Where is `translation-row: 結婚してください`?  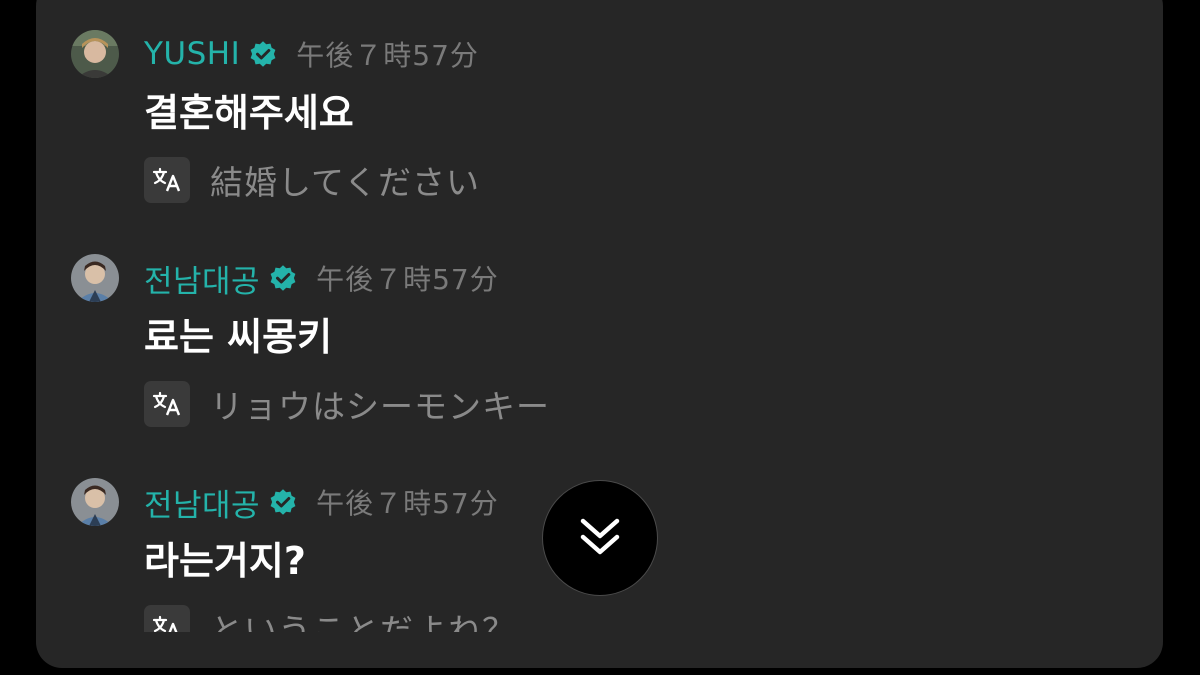 translation-row: 結婚してください is located at coordinates (312, 180).